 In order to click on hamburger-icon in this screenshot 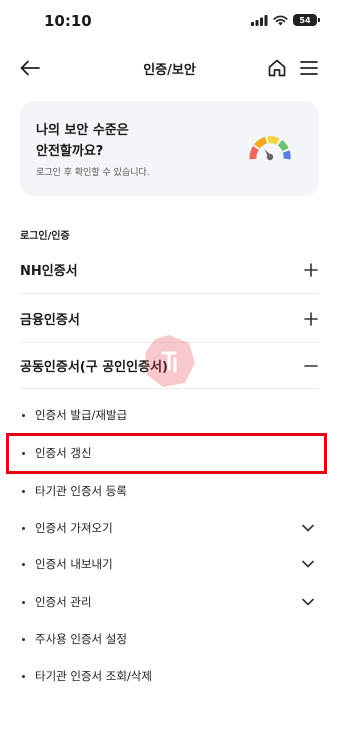, I will do `click(309, 68)`.